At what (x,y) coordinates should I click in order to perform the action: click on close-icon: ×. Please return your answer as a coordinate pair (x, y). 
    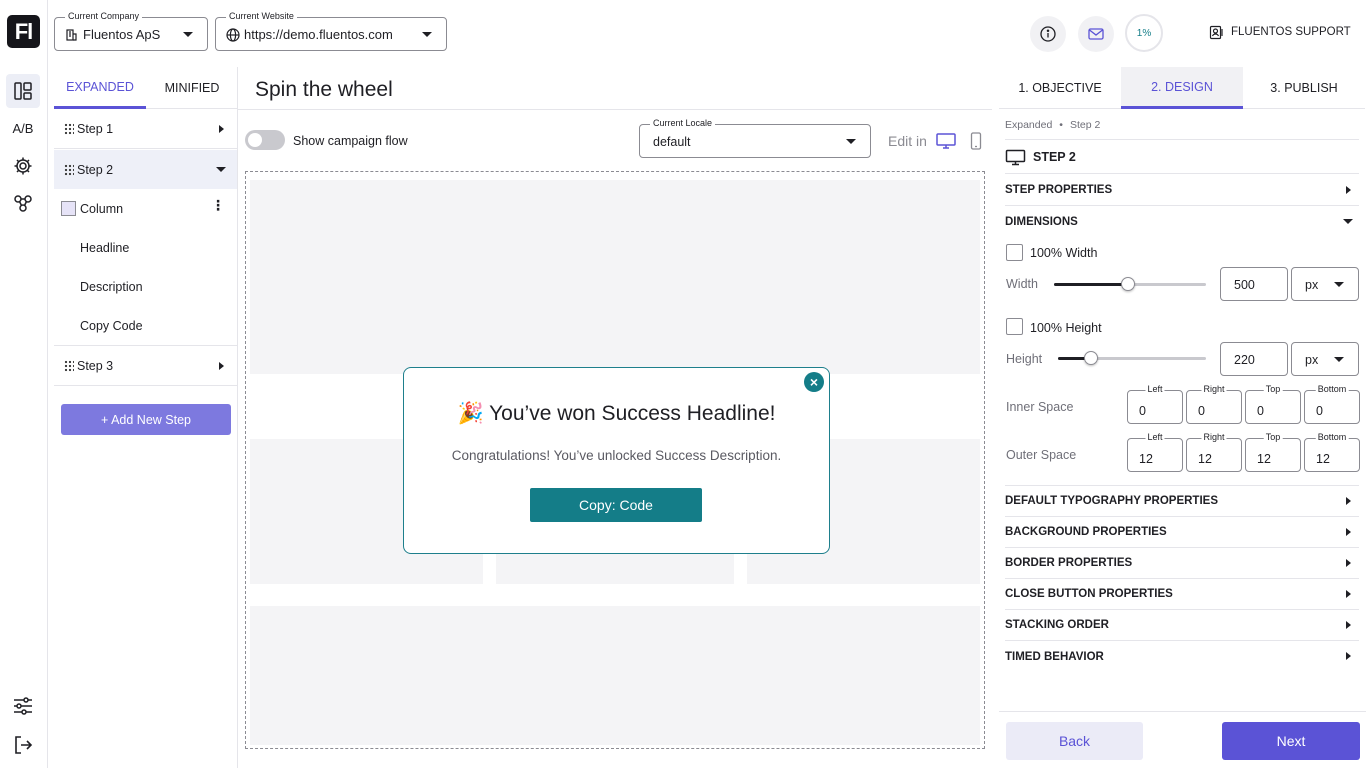
    Looking at the image, I should click on (814, 382).